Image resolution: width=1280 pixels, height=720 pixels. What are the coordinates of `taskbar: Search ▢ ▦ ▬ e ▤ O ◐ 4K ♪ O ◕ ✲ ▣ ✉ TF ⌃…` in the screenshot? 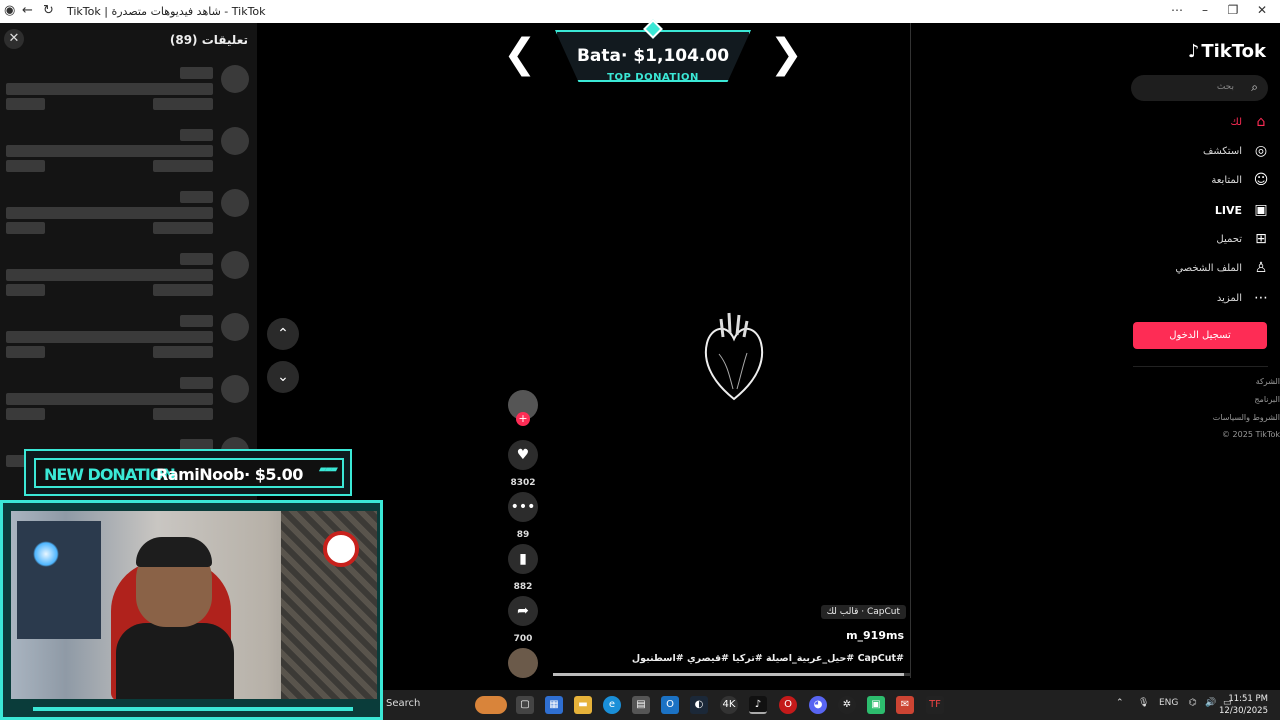 It's located at (831, 705).